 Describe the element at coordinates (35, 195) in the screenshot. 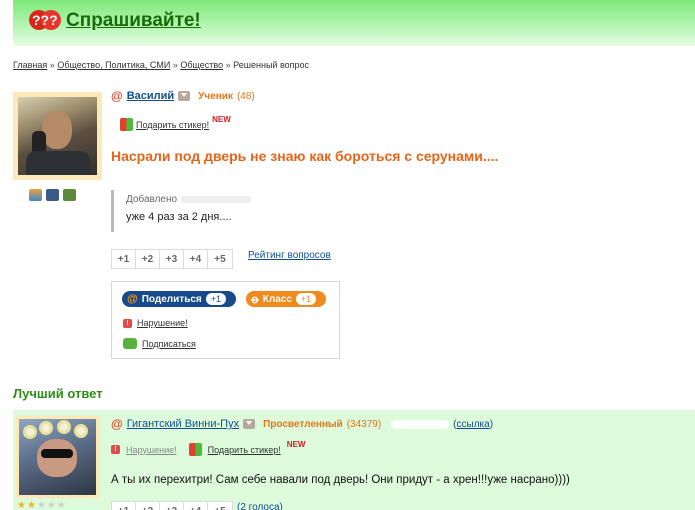

I see `add-friend-icon` at that location.